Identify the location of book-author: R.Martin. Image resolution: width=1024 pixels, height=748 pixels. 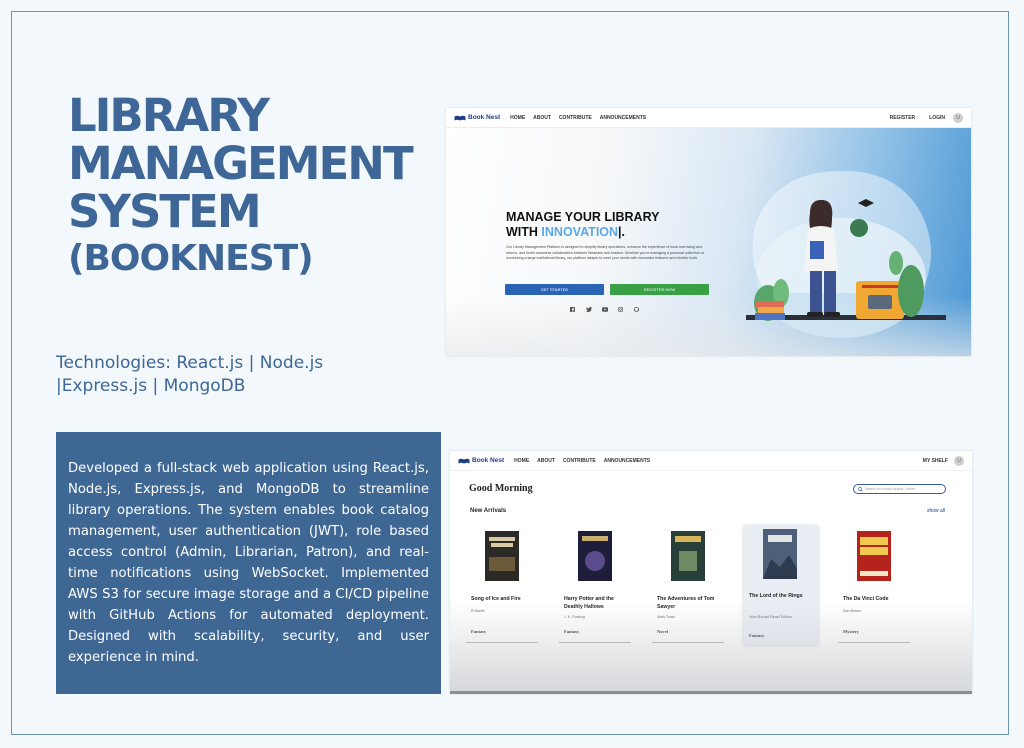
(478, 611).